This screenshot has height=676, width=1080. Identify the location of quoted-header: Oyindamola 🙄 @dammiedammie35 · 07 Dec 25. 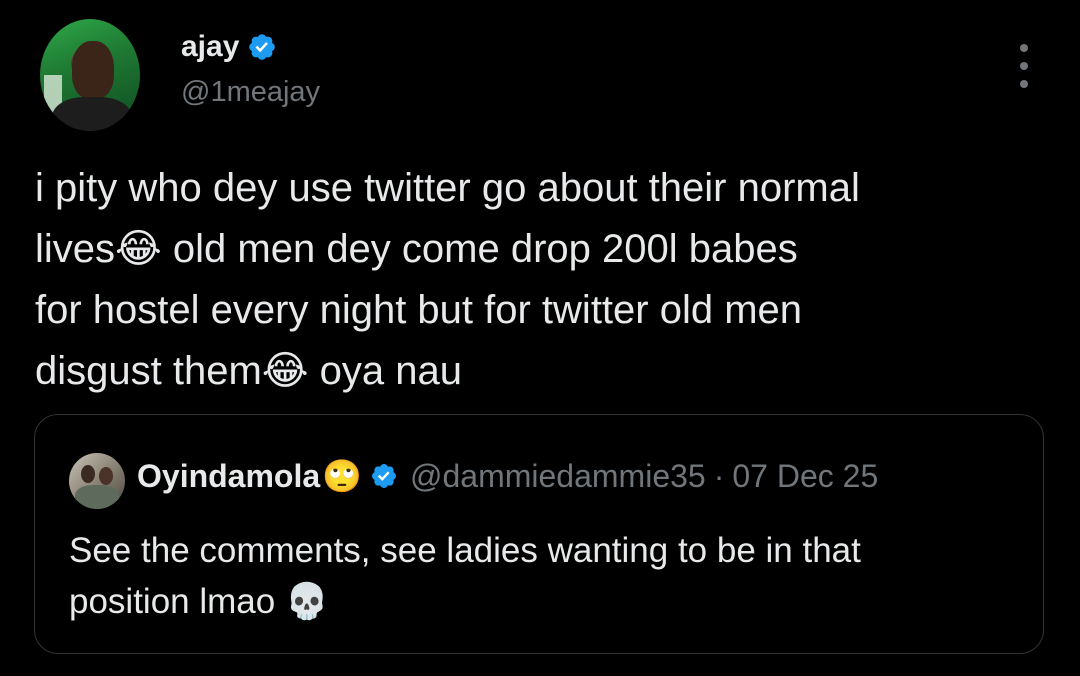
(507, 476).